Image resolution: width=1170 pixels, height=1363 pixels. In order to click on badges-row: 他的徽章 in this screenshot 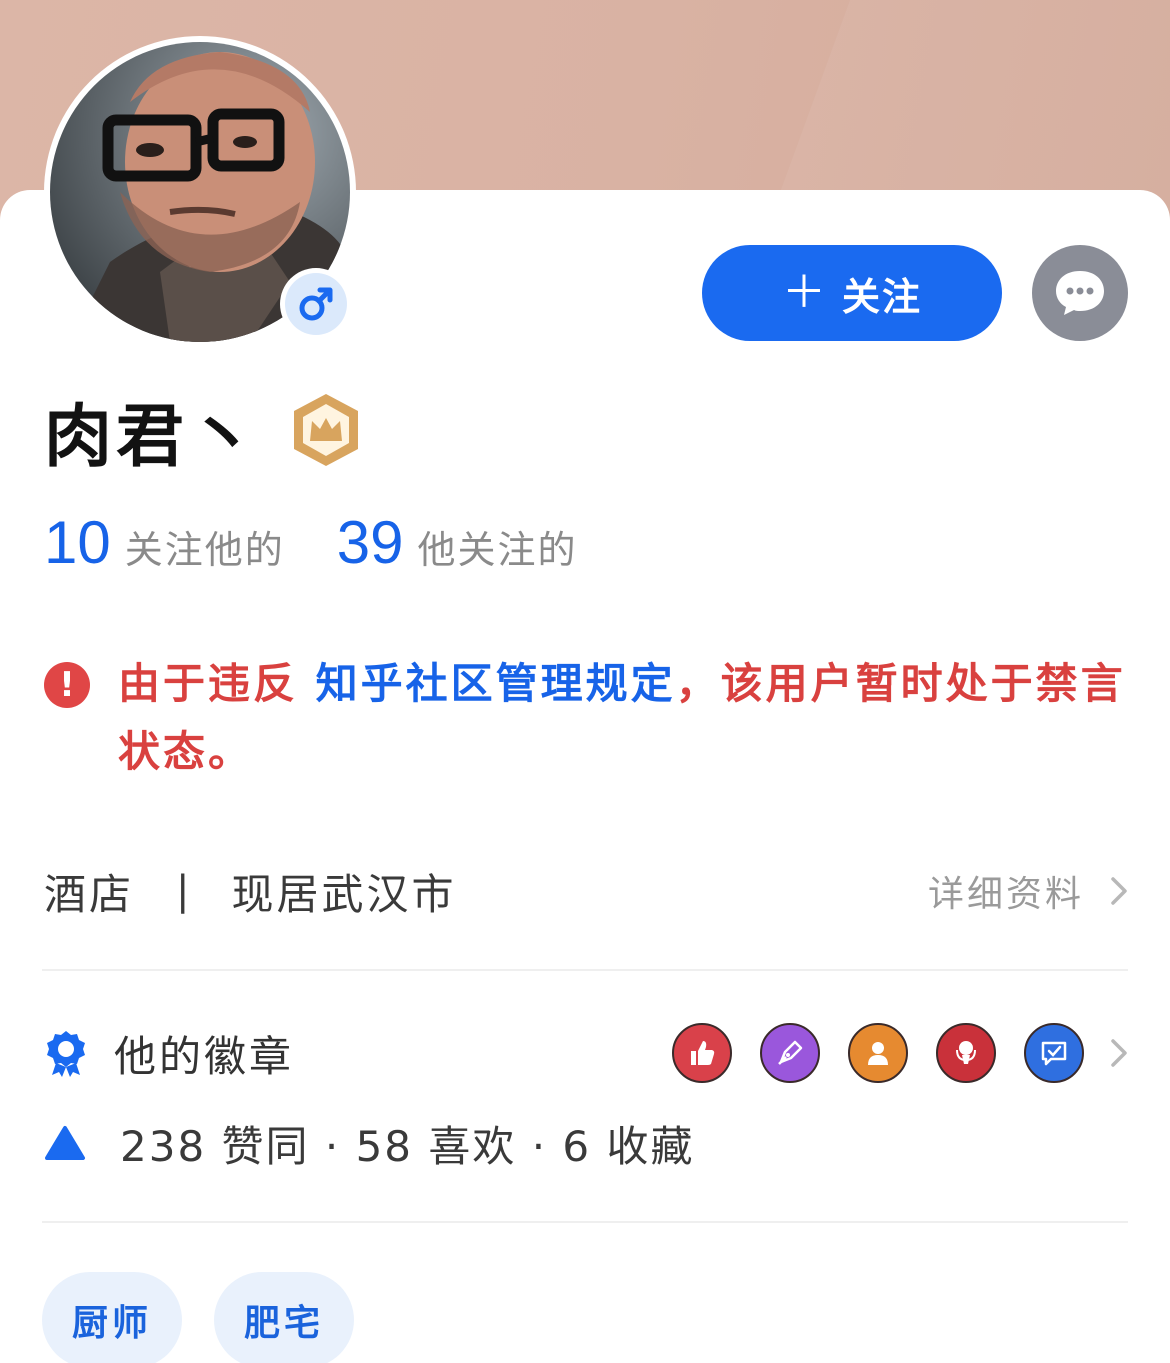, I will do `click(586, 1053)`.